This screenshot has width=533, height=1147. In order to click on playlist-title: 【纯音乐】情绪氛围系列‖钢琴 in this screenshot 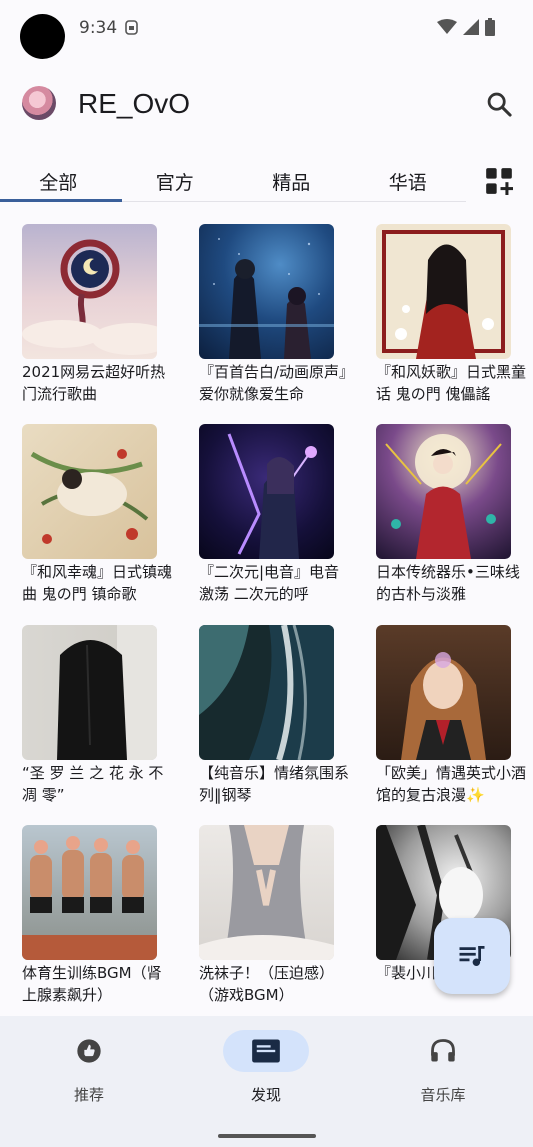, I will do `click(274, 784)`.